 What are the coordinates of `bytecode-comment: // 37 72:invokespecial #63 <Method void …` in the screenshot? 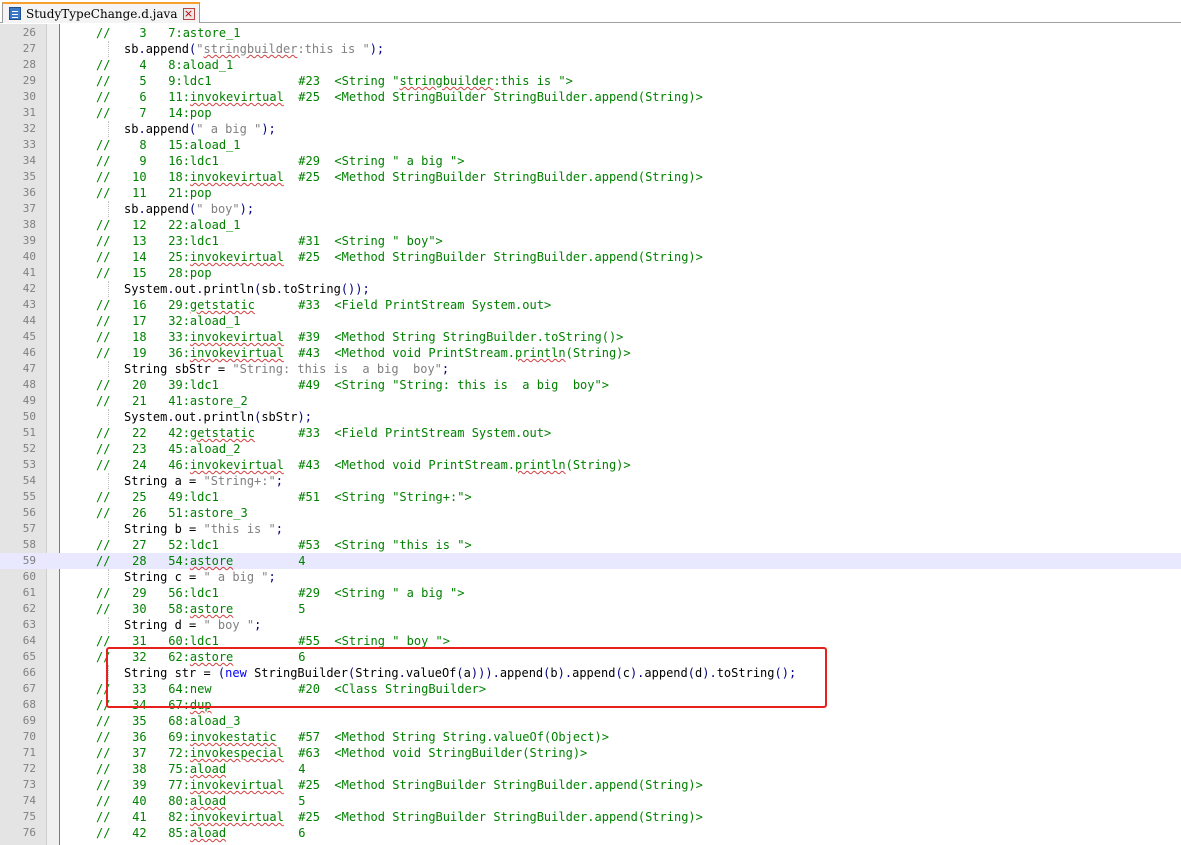 It's located at (342, 753).